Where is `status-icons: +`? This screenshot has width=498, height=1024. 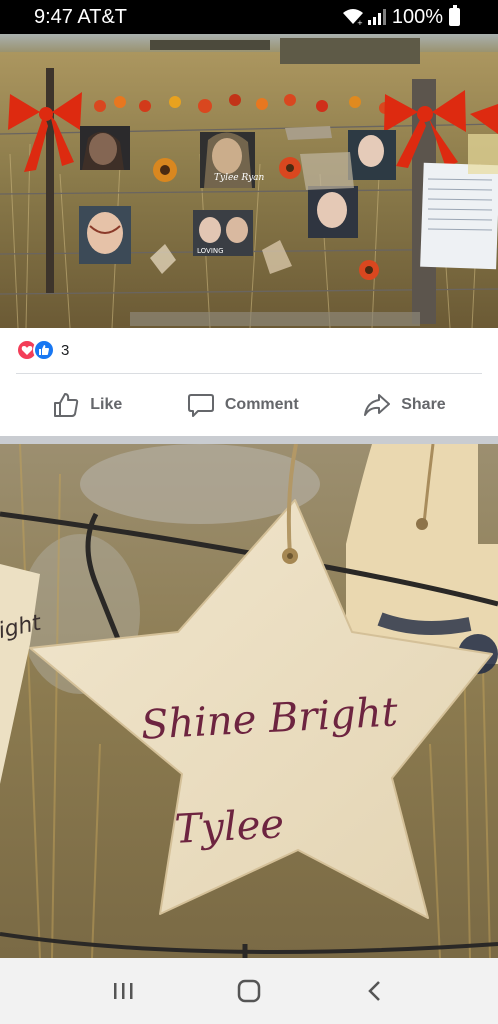
status-icons: + is located at coordinates (364, 17).